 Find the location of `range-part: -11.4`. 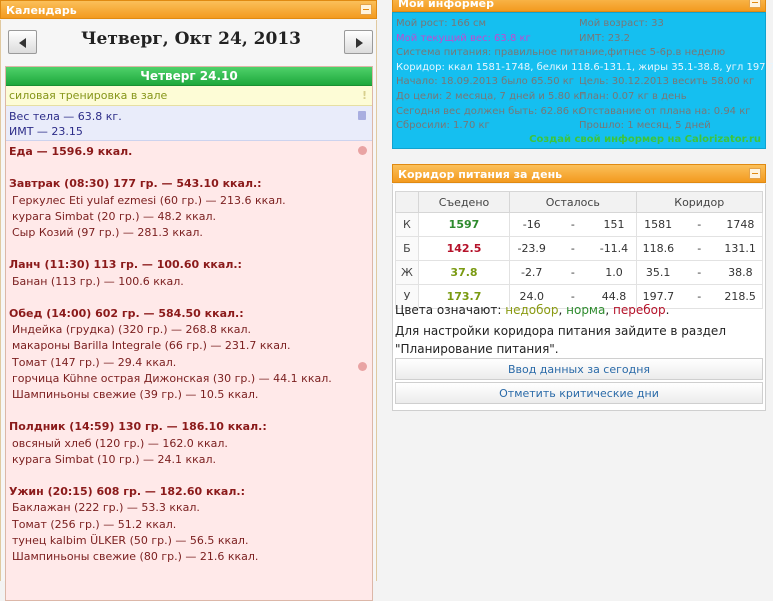

range-part: -11.4 is located at coordinates (614, 248).